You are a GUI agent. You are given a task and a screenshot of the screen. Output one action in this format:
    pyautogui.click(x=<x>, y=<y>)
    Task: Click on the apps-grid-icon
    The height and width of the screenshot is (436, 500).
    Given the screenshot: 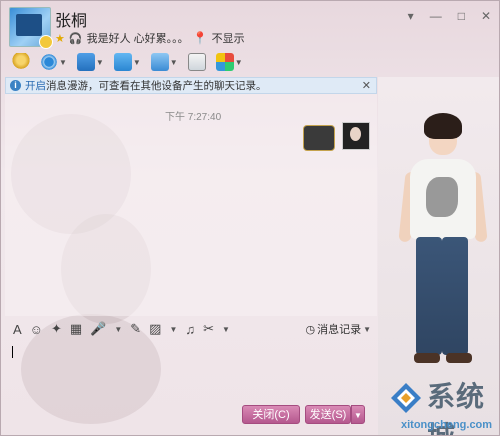 What is the action you would take?
    pyautogui.click(x=224, y=62)
    